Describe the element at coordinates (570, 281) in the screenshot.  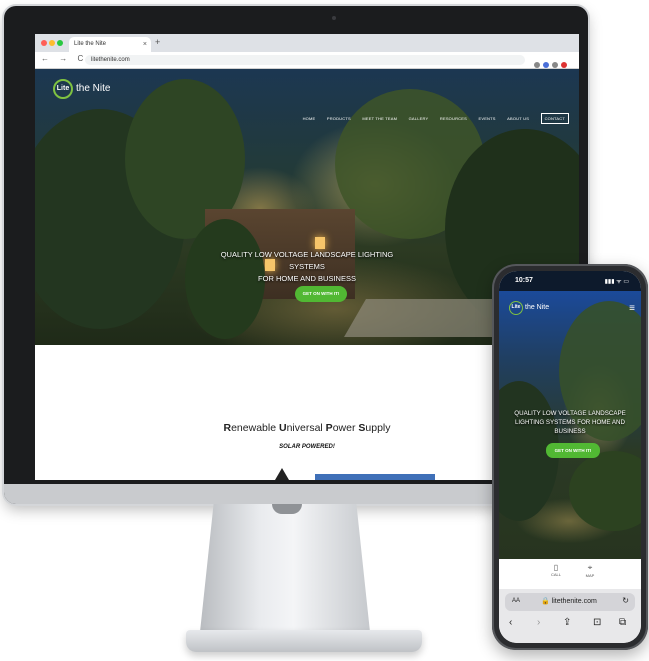
I see `phone-status-bar: 10:57 ▮▮▮ ᯤ ▭` at that location.